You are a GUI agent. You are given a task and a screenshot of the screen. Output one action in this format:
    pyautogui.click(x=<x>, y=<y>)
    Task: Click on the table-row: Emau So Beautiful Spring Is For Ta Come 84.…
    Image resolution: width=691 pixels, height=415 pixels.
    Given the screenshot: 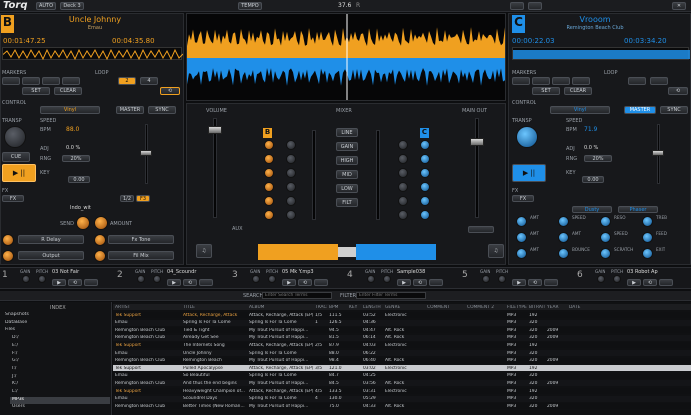 What is the action you would take?
    pyautogui.click(x=402, y=375)
    